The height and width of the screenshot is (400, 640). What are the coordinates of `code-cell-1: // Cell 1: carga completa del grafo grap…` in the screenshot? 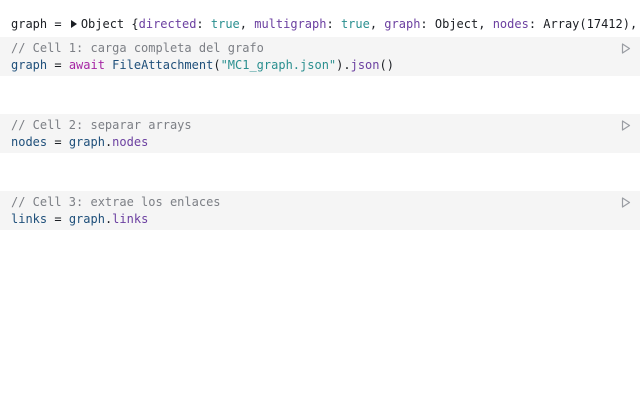 It's located at (320, 56).